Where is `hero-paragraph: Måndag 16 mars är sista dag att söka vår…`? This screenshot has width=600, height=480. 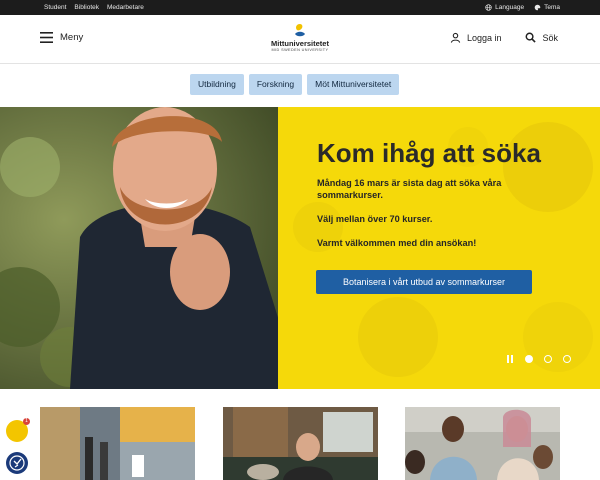 hero-paragraph: Måndag 16 mars är sista dag att söka vår… is located at coordinates (409, 189).